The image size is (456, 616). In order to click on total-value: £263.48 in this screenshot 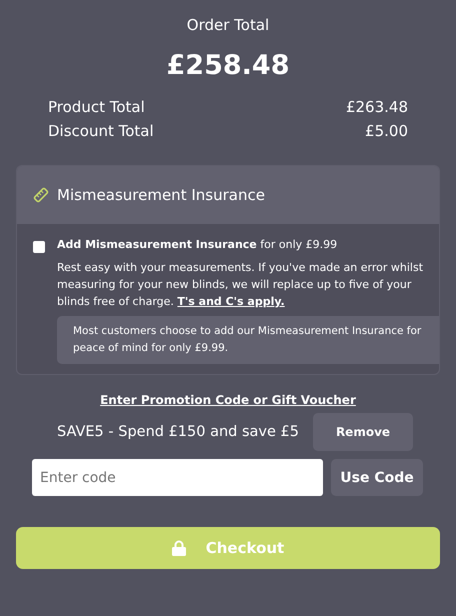, I will do `click(377, 107)`.